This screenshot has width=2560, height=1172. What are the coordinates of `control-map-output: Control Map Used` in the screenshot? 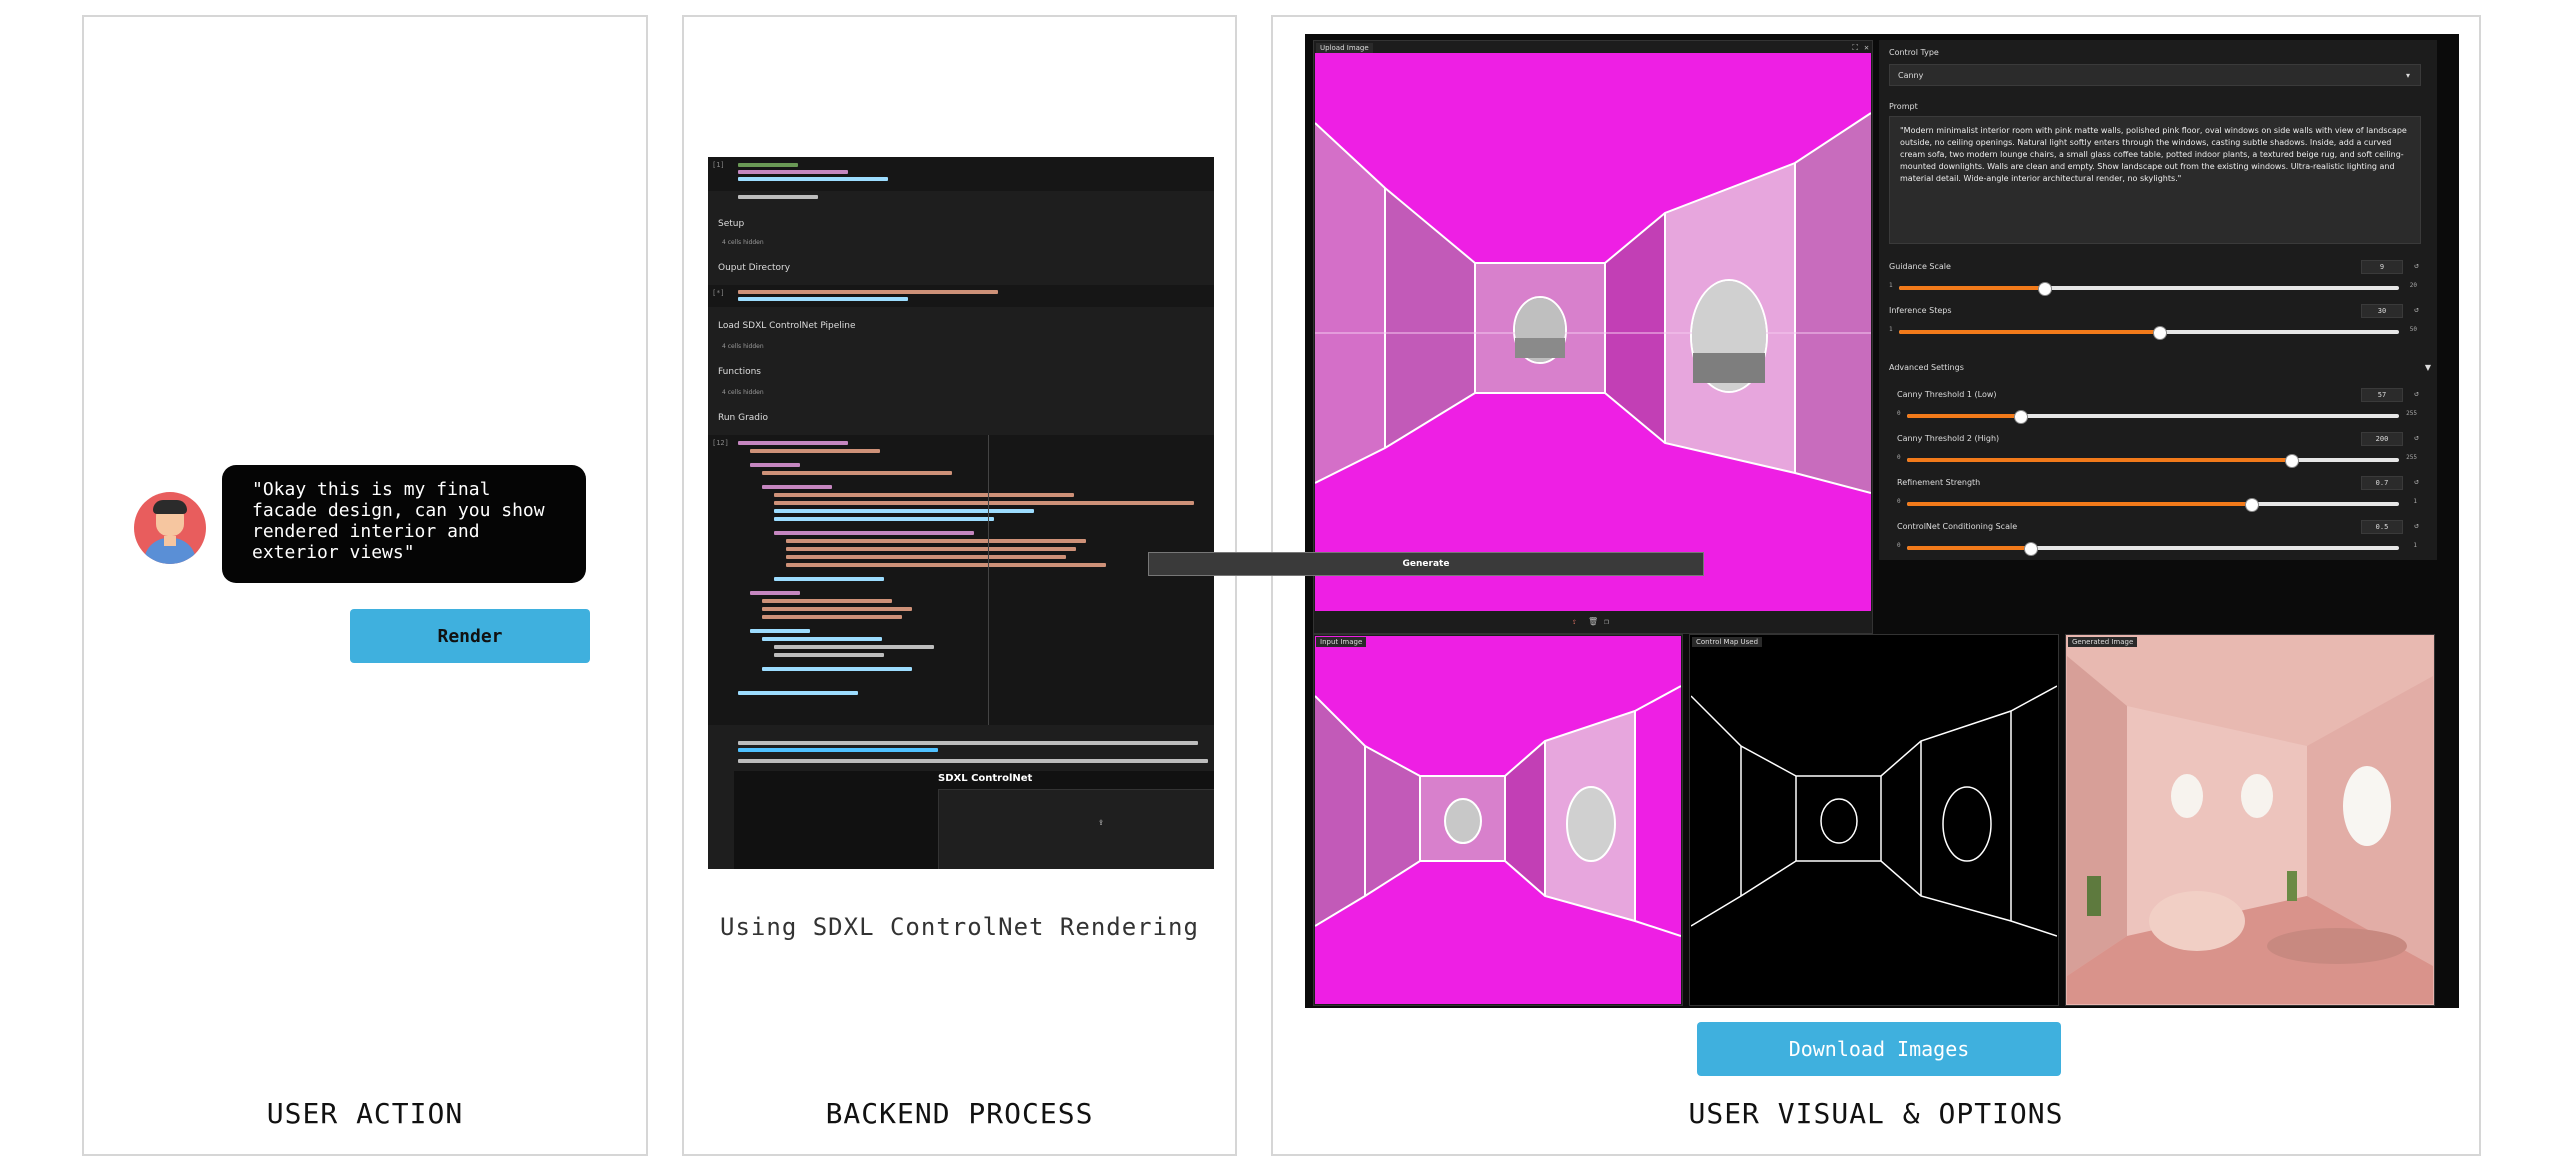 It's located at (1874, 820).